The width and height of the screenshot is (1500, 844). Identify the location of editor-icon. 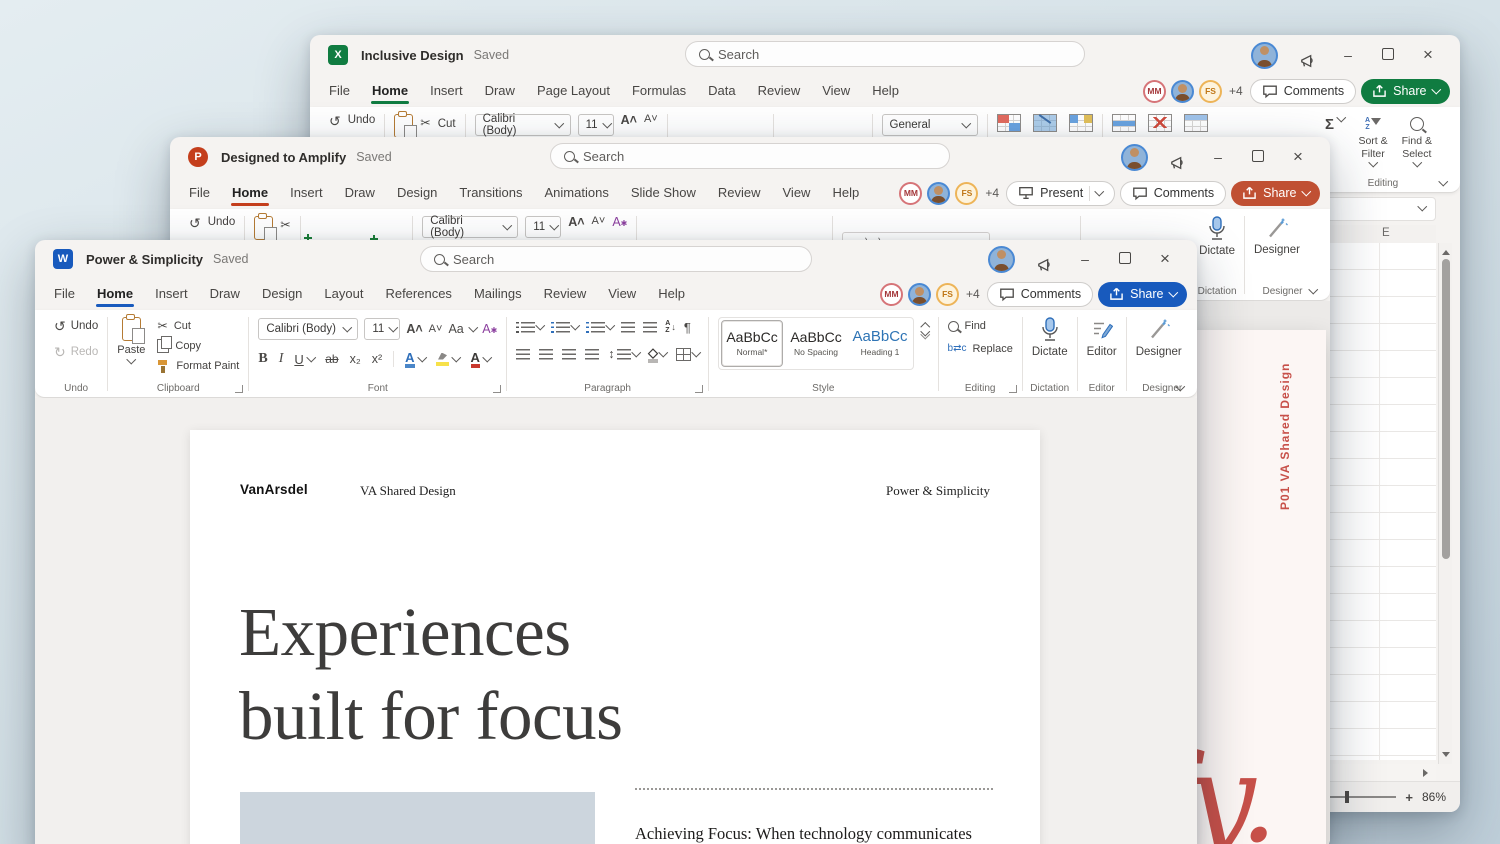
(1102, 329).